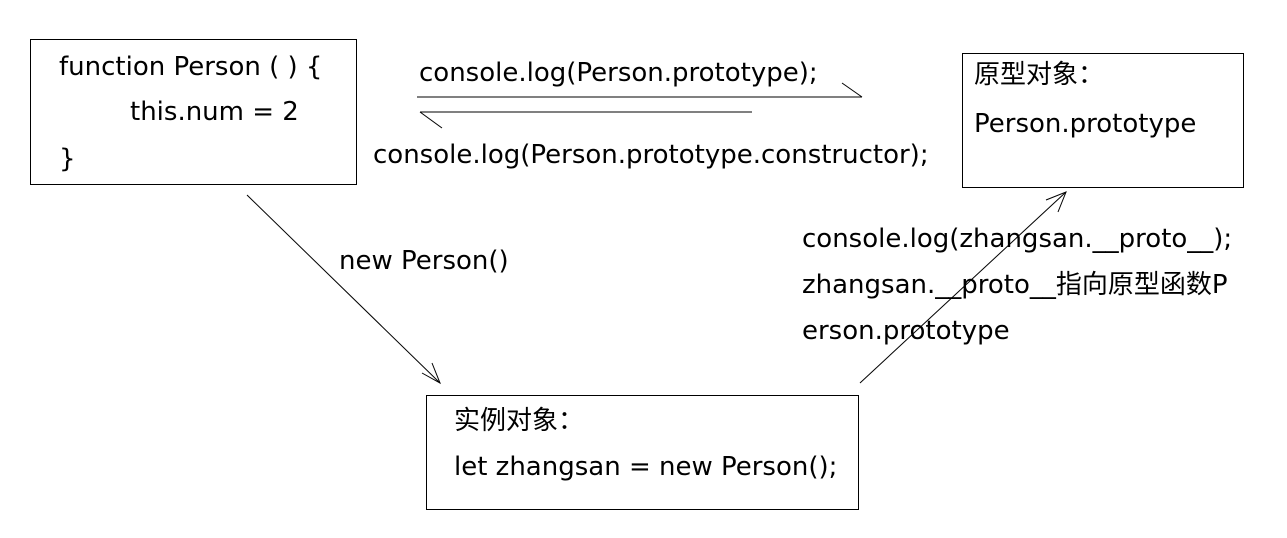 This screenshot has width=1287, height=538. Describe the element at coordinates (1039, 75) in the screenshot. I see `prototype-title: 原型对象：` at that location.